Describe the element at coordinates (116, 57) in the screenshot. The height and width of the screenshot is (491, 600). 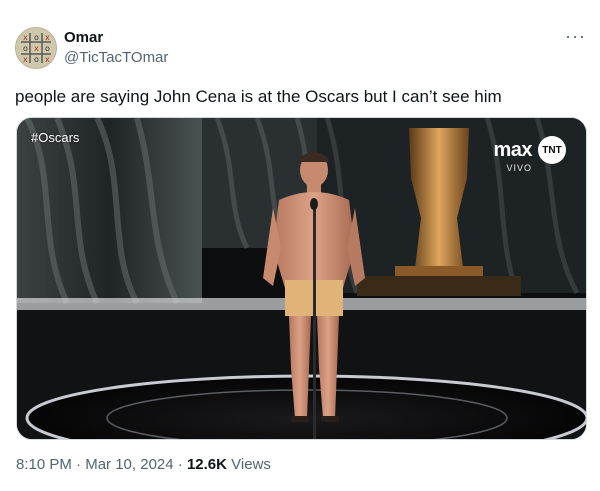
I see `author-handle: @TicTacTOmar` at that location.